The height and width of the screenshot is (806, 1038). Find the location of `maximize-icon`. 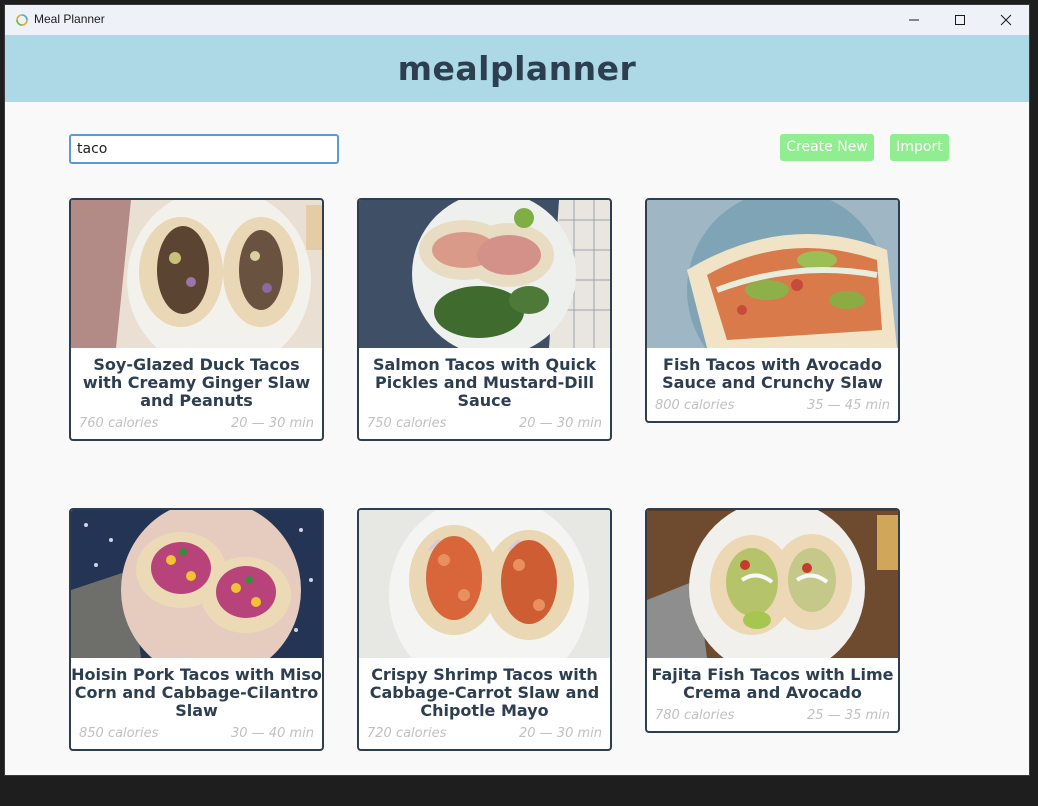

maximize-icon is located at coordinates (960, 20).